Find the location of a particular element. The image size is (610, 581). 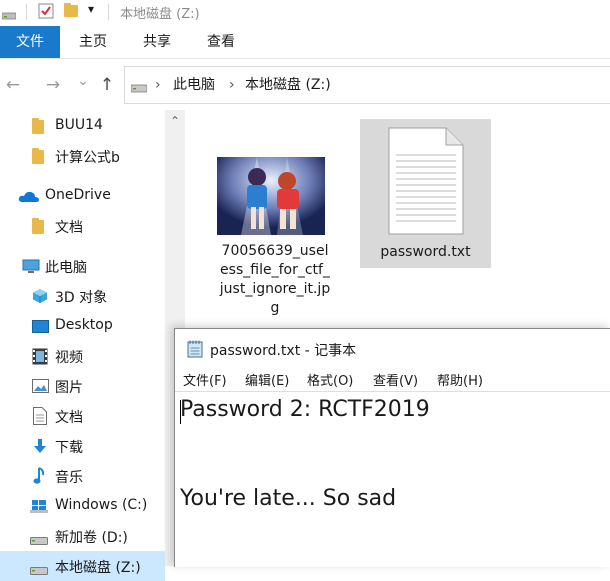

windows-drive-icon is located at coordinates (39, 506).